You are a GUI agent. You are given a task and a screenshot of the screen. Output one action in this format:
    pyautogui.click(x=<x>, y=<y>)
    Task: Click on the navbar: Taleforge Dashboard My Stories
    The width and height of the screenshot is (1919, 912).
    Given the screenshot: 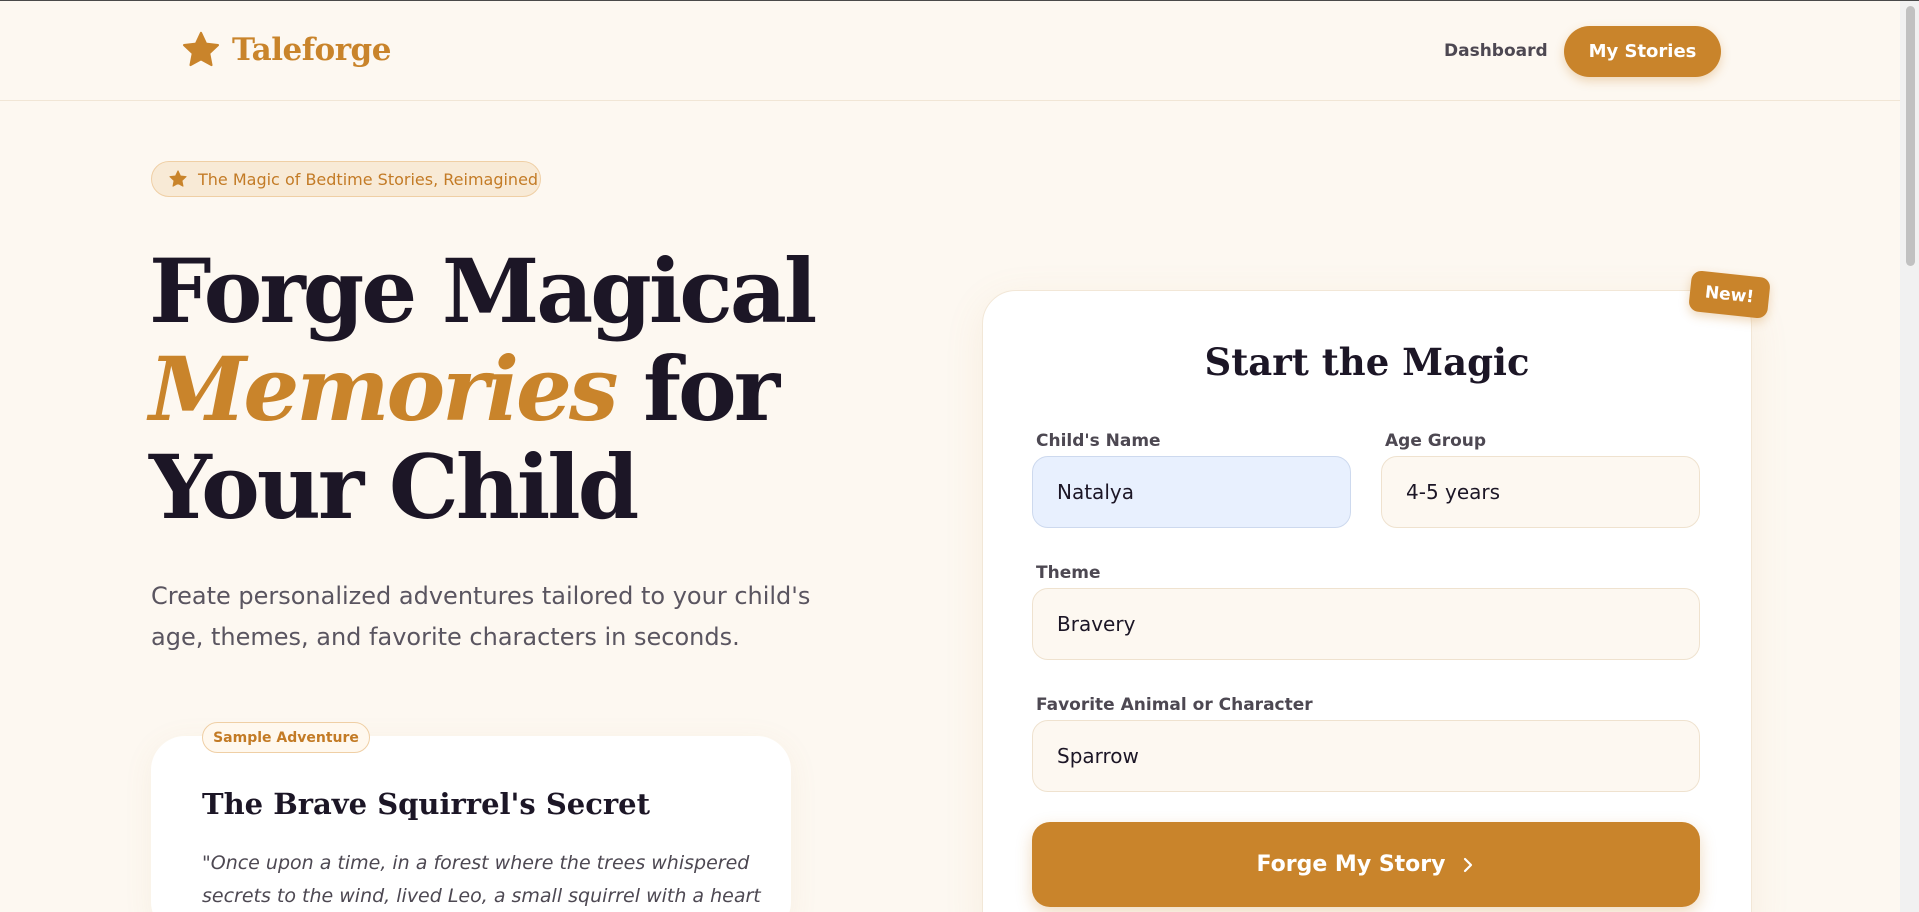 What is the action you would take?
    pyautogui.click(x=950, y=51)
    